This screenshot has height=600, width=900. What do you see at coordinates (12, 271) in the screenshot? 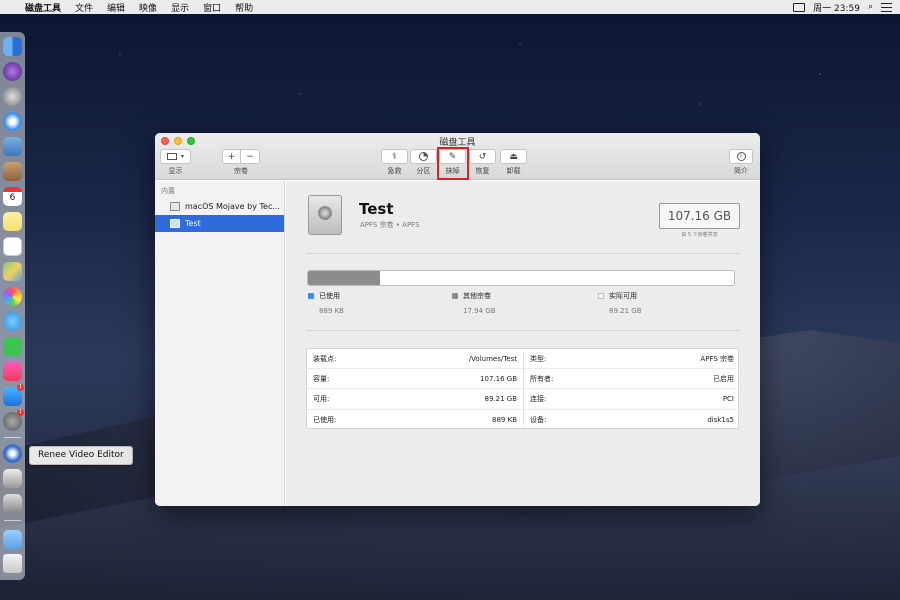
I see `maps-icon` at bounding box center [12, 271].